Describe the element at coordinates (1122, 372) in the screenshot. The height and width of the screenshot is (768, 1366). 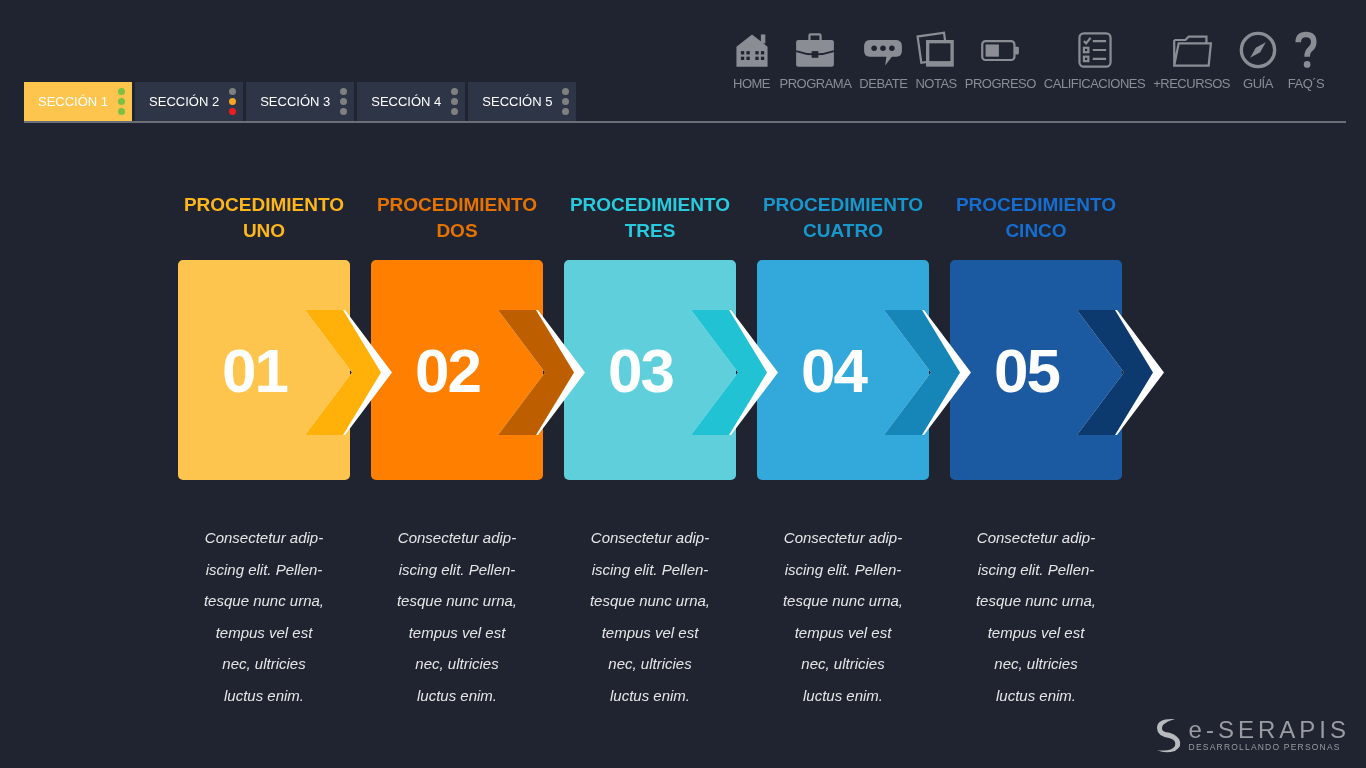
I see `chevron-arrow-icon` at that location.